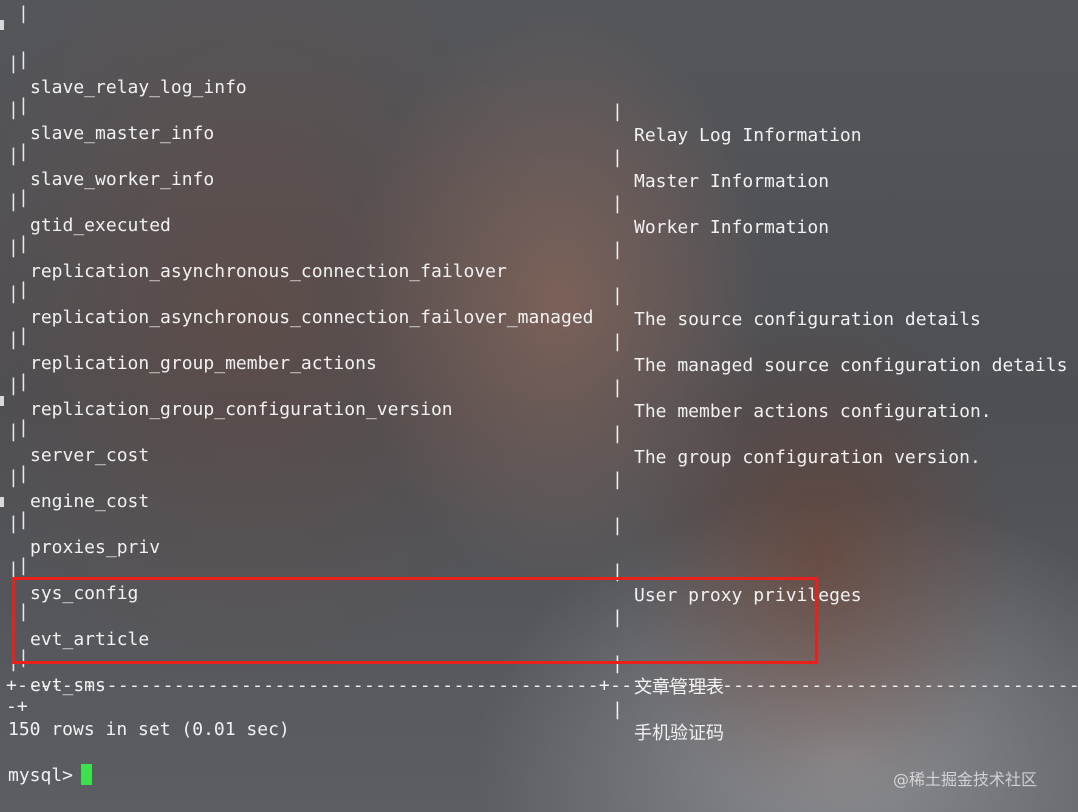  What do you see at coordinates (807, 457) in the screenshot?
I see `table-comment: The group configuration version.` at bounding box center [807, 457].